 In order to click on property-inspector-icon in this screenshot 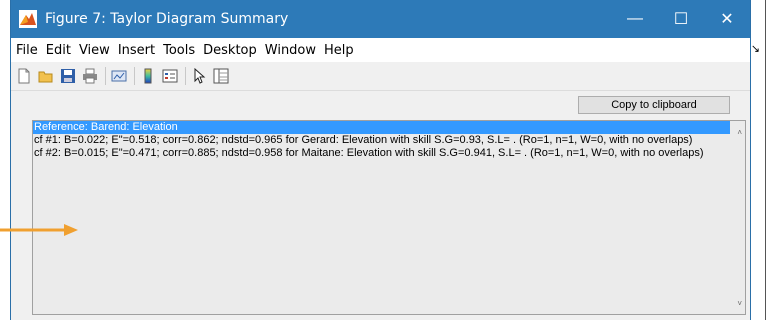, I will do `click(221, 76)`.